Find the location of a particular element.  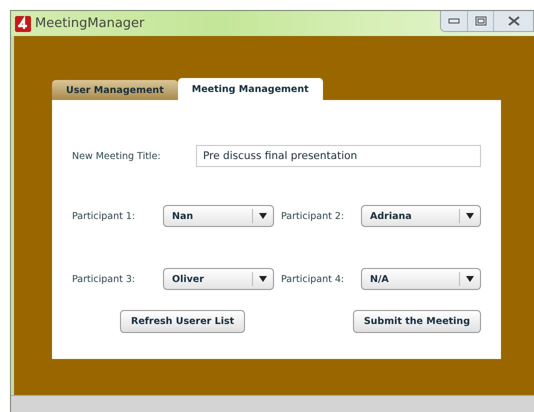

field-label: Participant 2: is located at coordinates (313, 216).